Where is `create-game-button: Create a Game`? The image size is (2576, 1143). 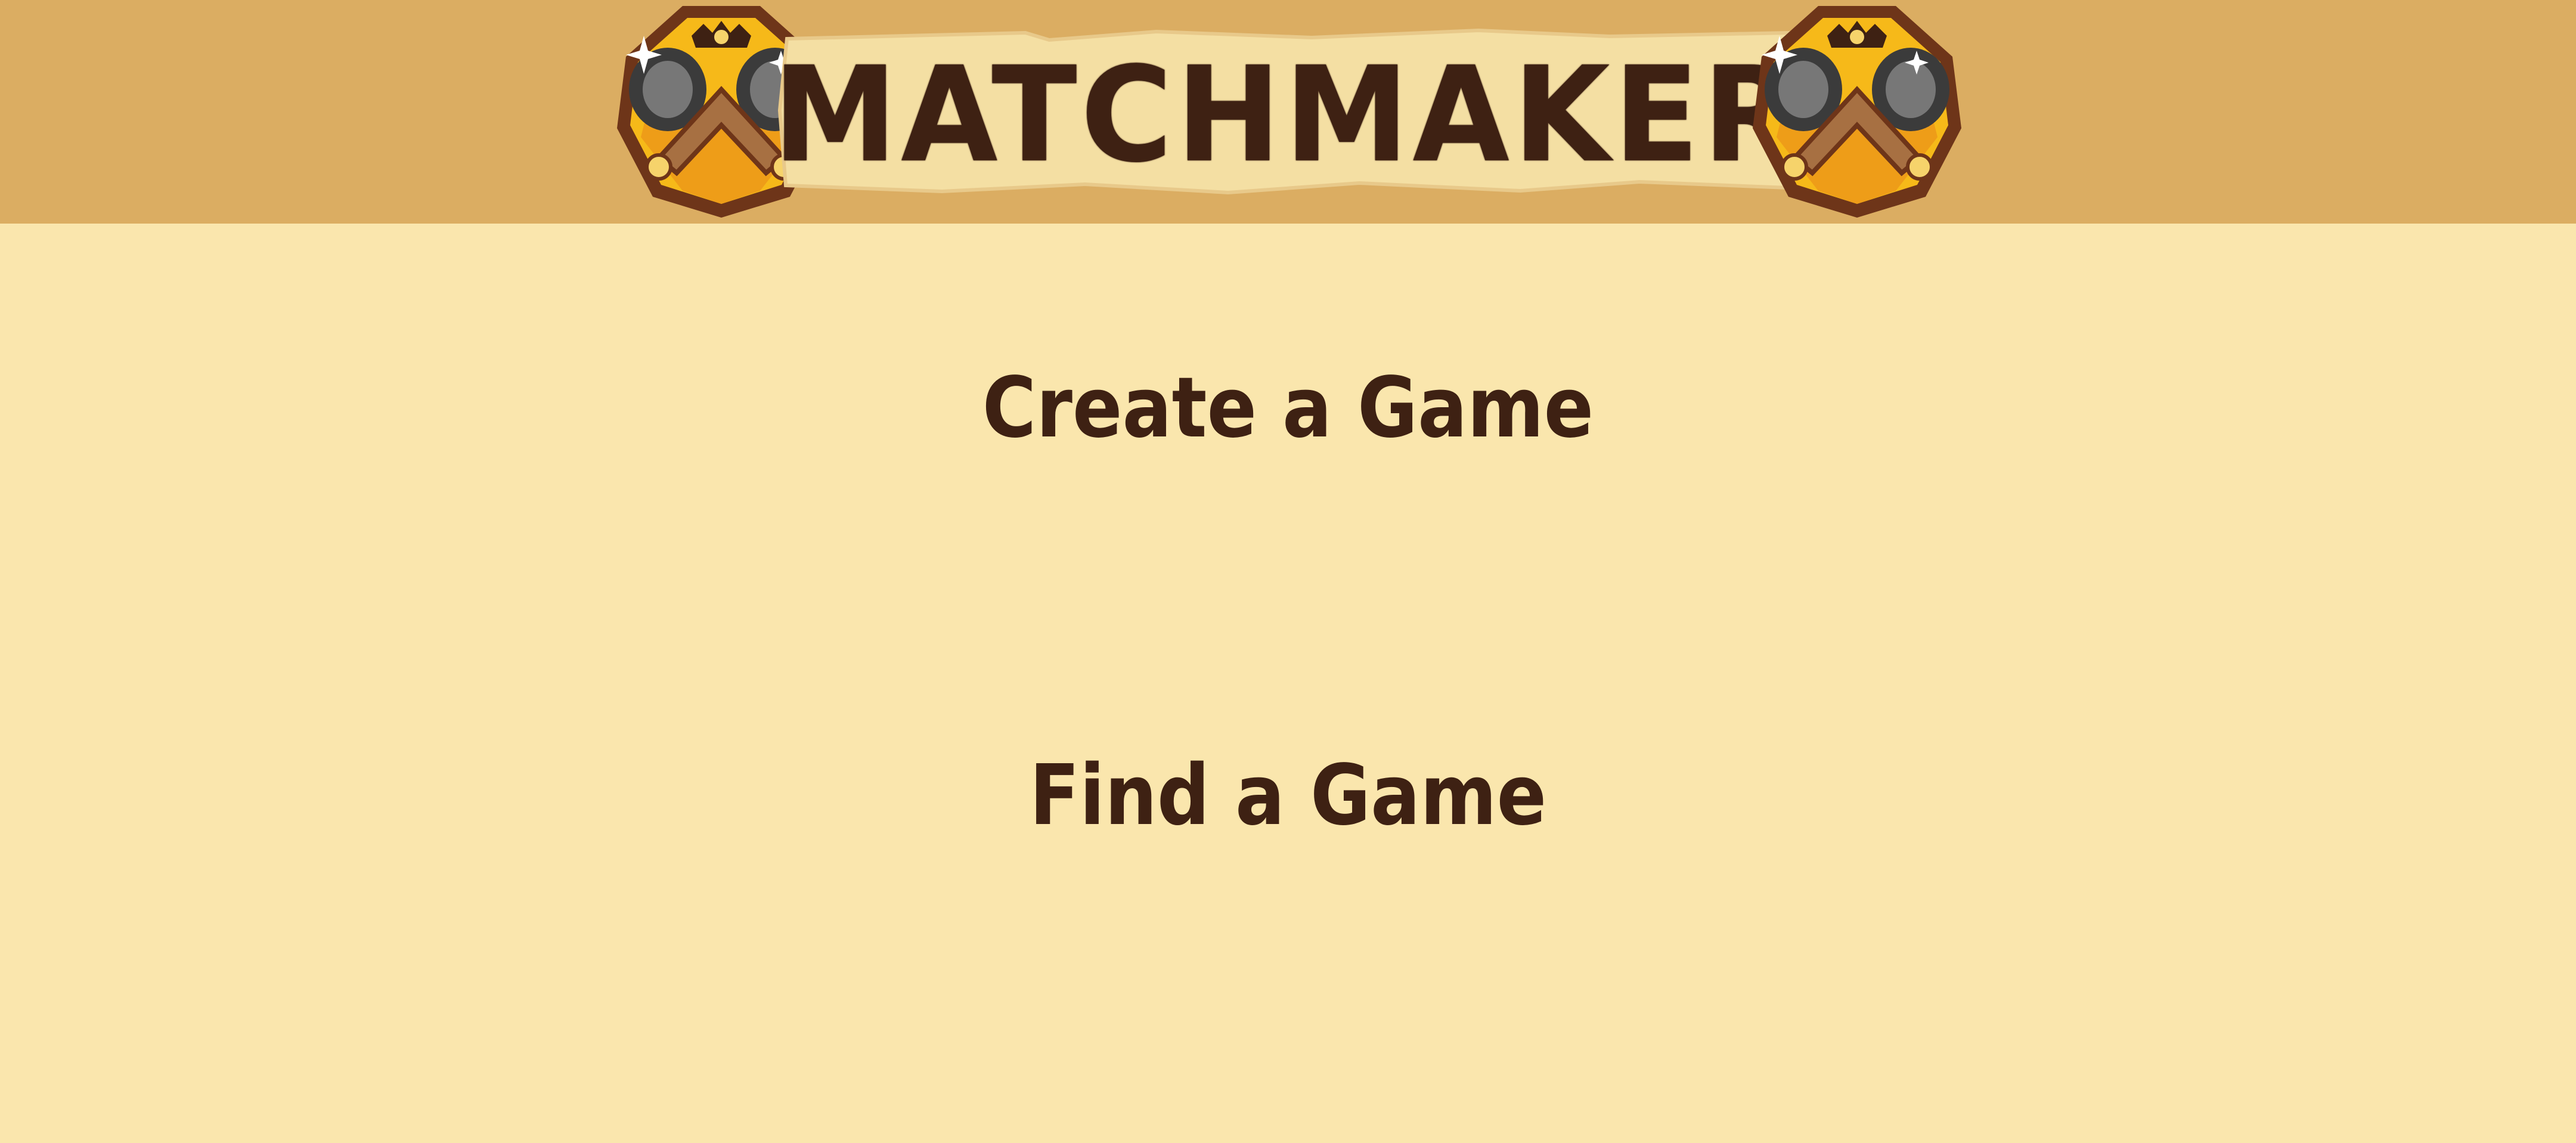
create-game-button: Create a Game is located at coordinates (1287, 408).